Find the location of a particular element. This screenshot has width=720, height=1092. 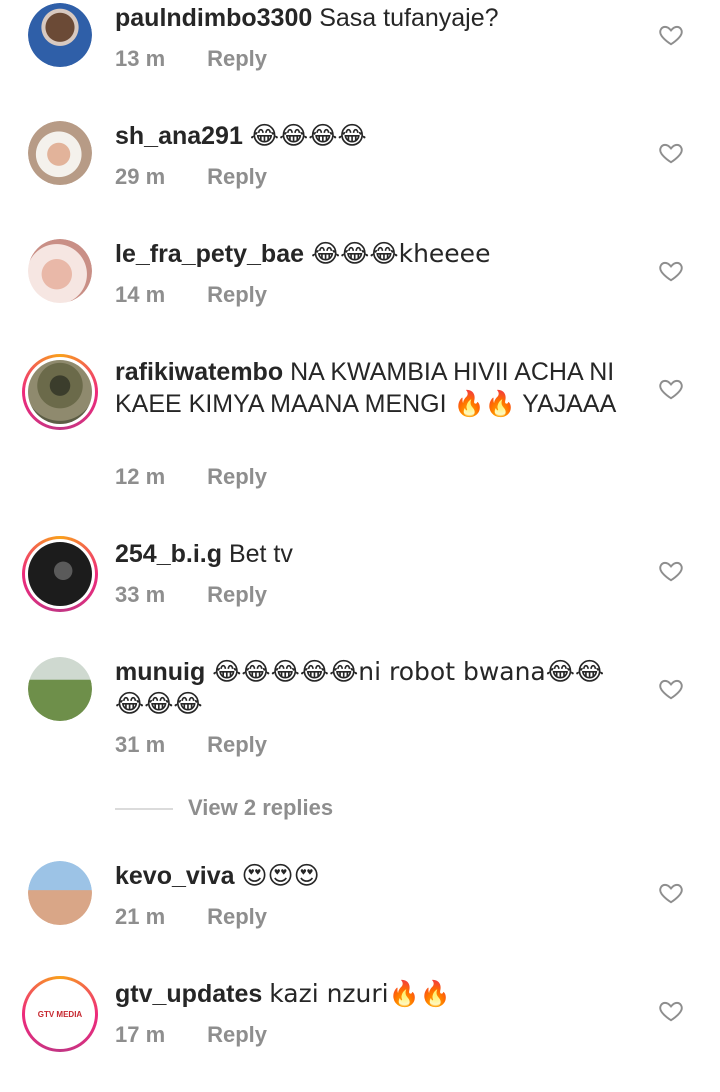

comment-text-block: gtv_updates kazi nzuri🔥🔥 is located at coordinates (375, 994).